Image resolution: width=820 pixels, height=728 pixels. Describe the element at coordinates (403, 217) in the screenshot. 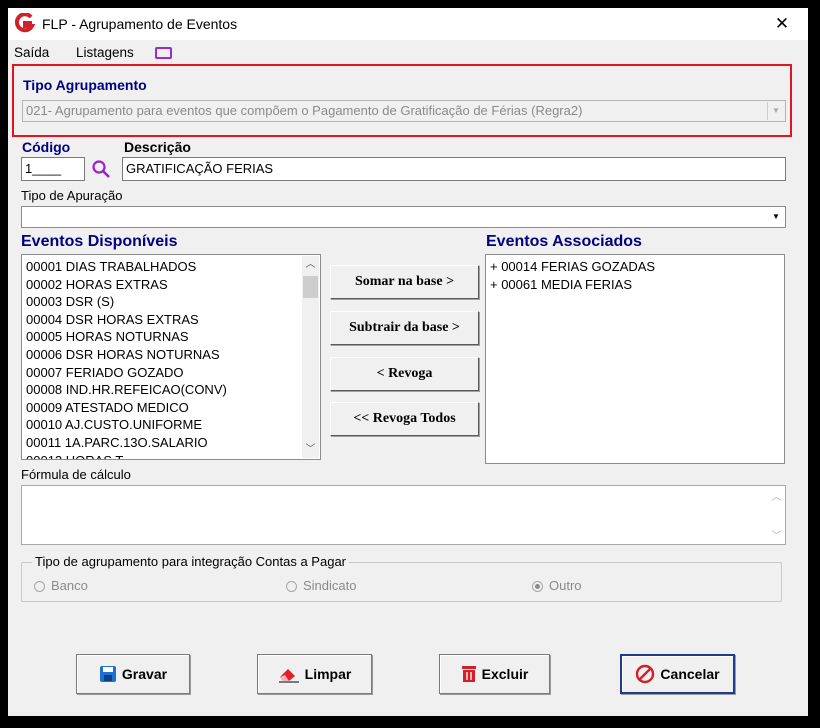

I see `tipo-apuracao-select: ▼` at that location.